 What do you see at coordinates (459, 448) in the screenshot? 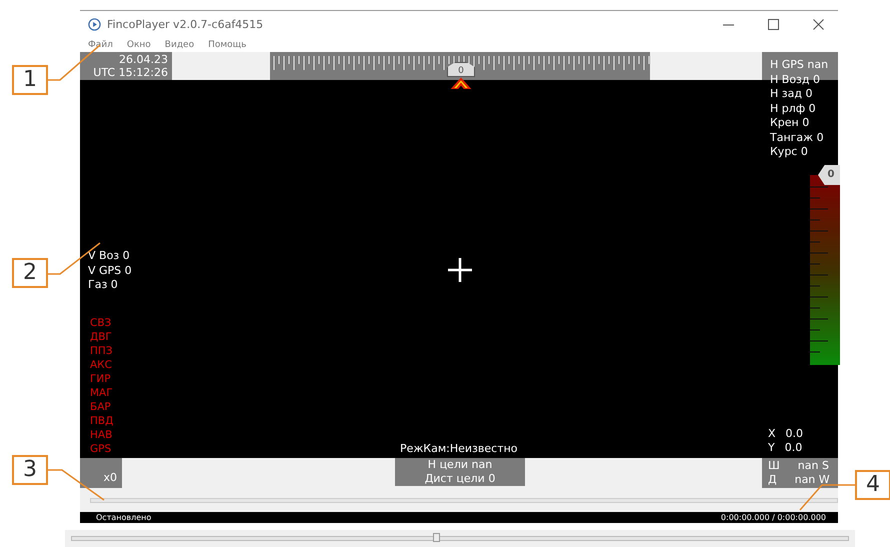
I see `camera-mode-text: РежКам:Неизвестно` at bounding box center [459, 448].